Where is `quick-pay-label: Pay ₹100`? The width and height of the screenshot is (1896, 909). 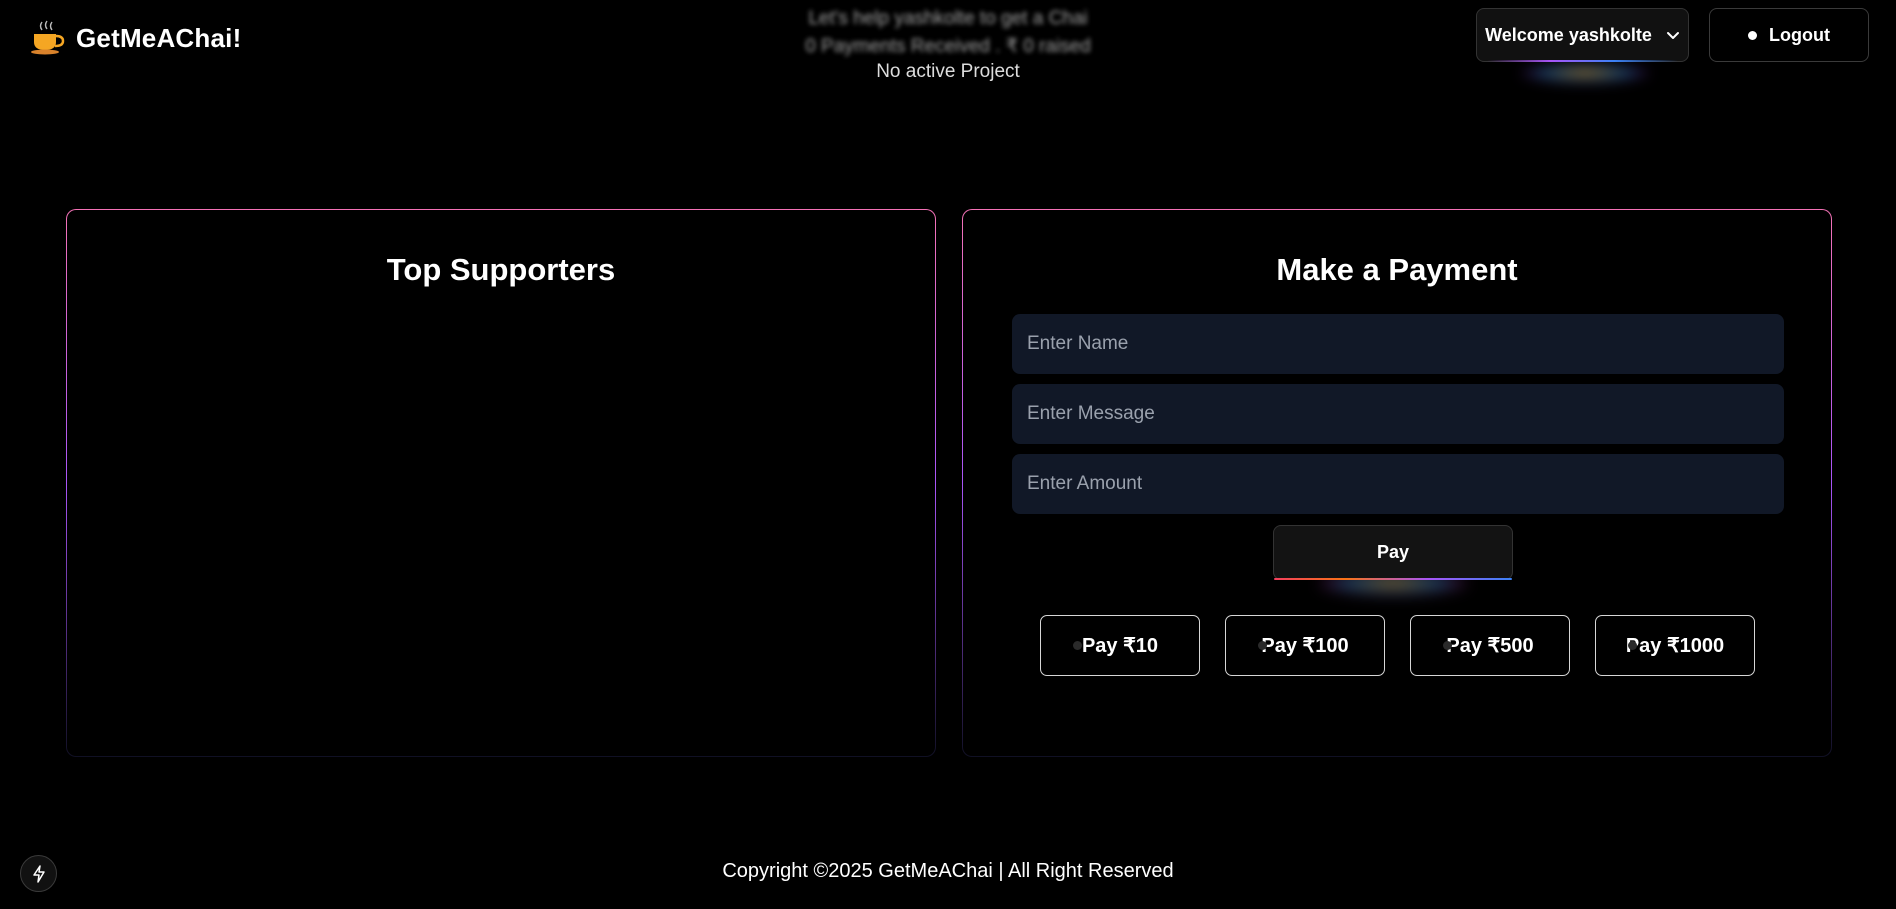 quick-pay-label: Pay ₹100 is located at coordinates (1305, 646).